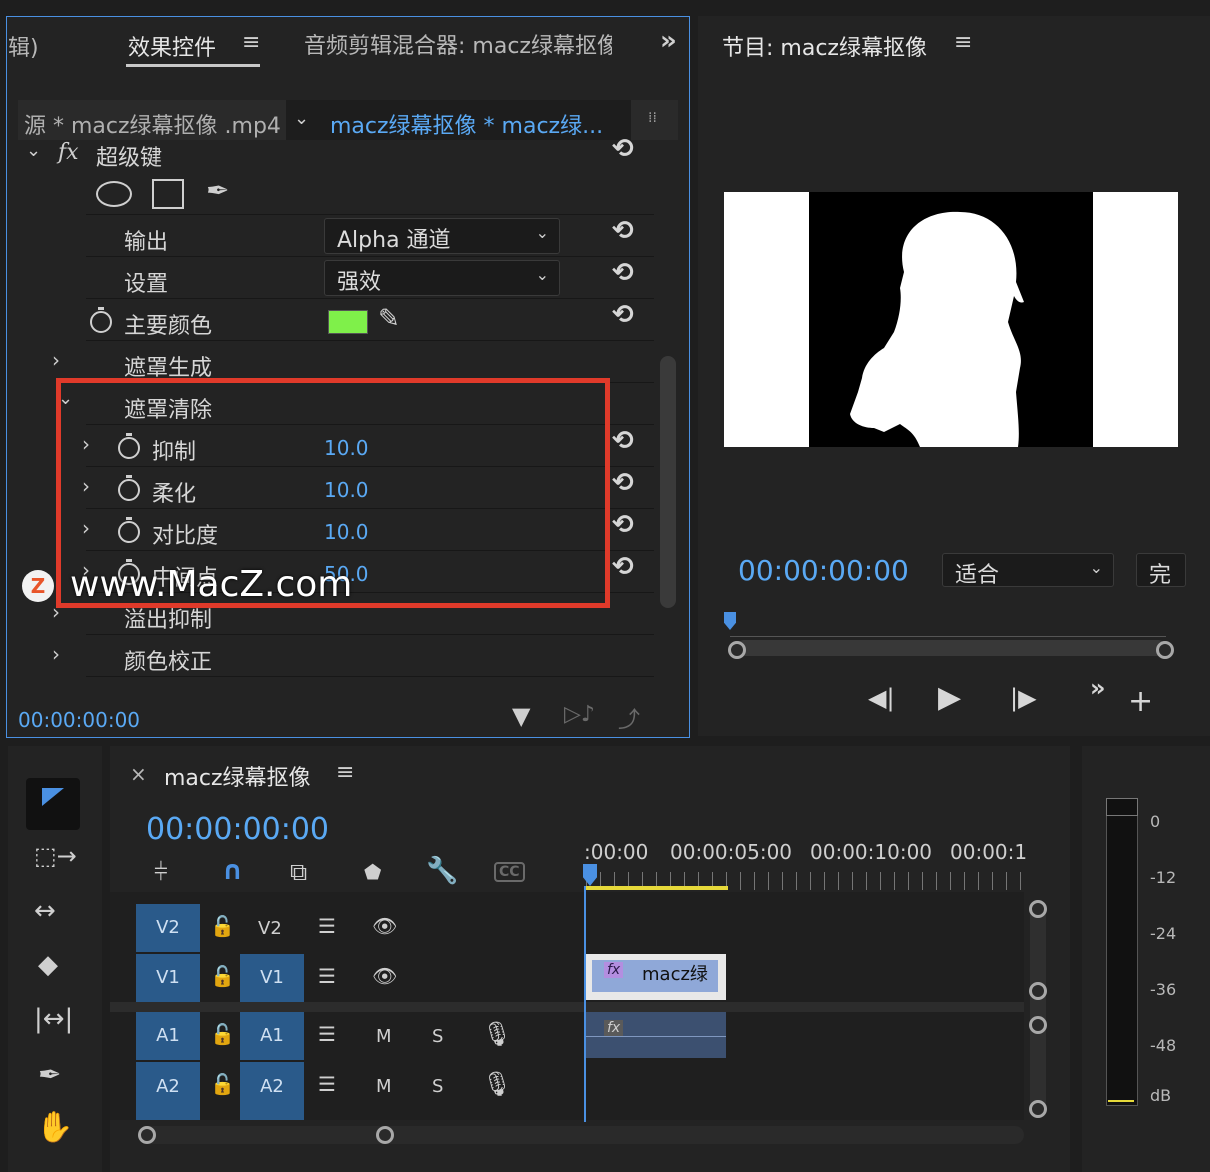  What do you see at coordinates (1140, 701) in the screenshot?
I see `add-button-icon: +` at bounding box center [1140, 701].